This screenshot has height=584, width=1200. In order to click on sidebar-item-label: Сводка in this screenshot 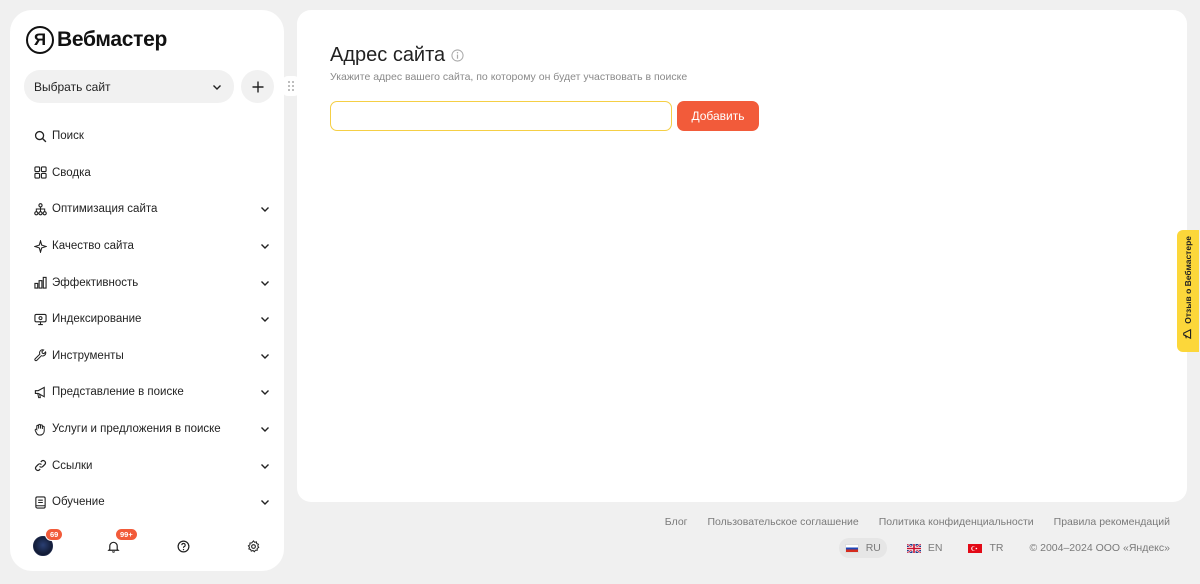, I will do `click(71, 172)`.